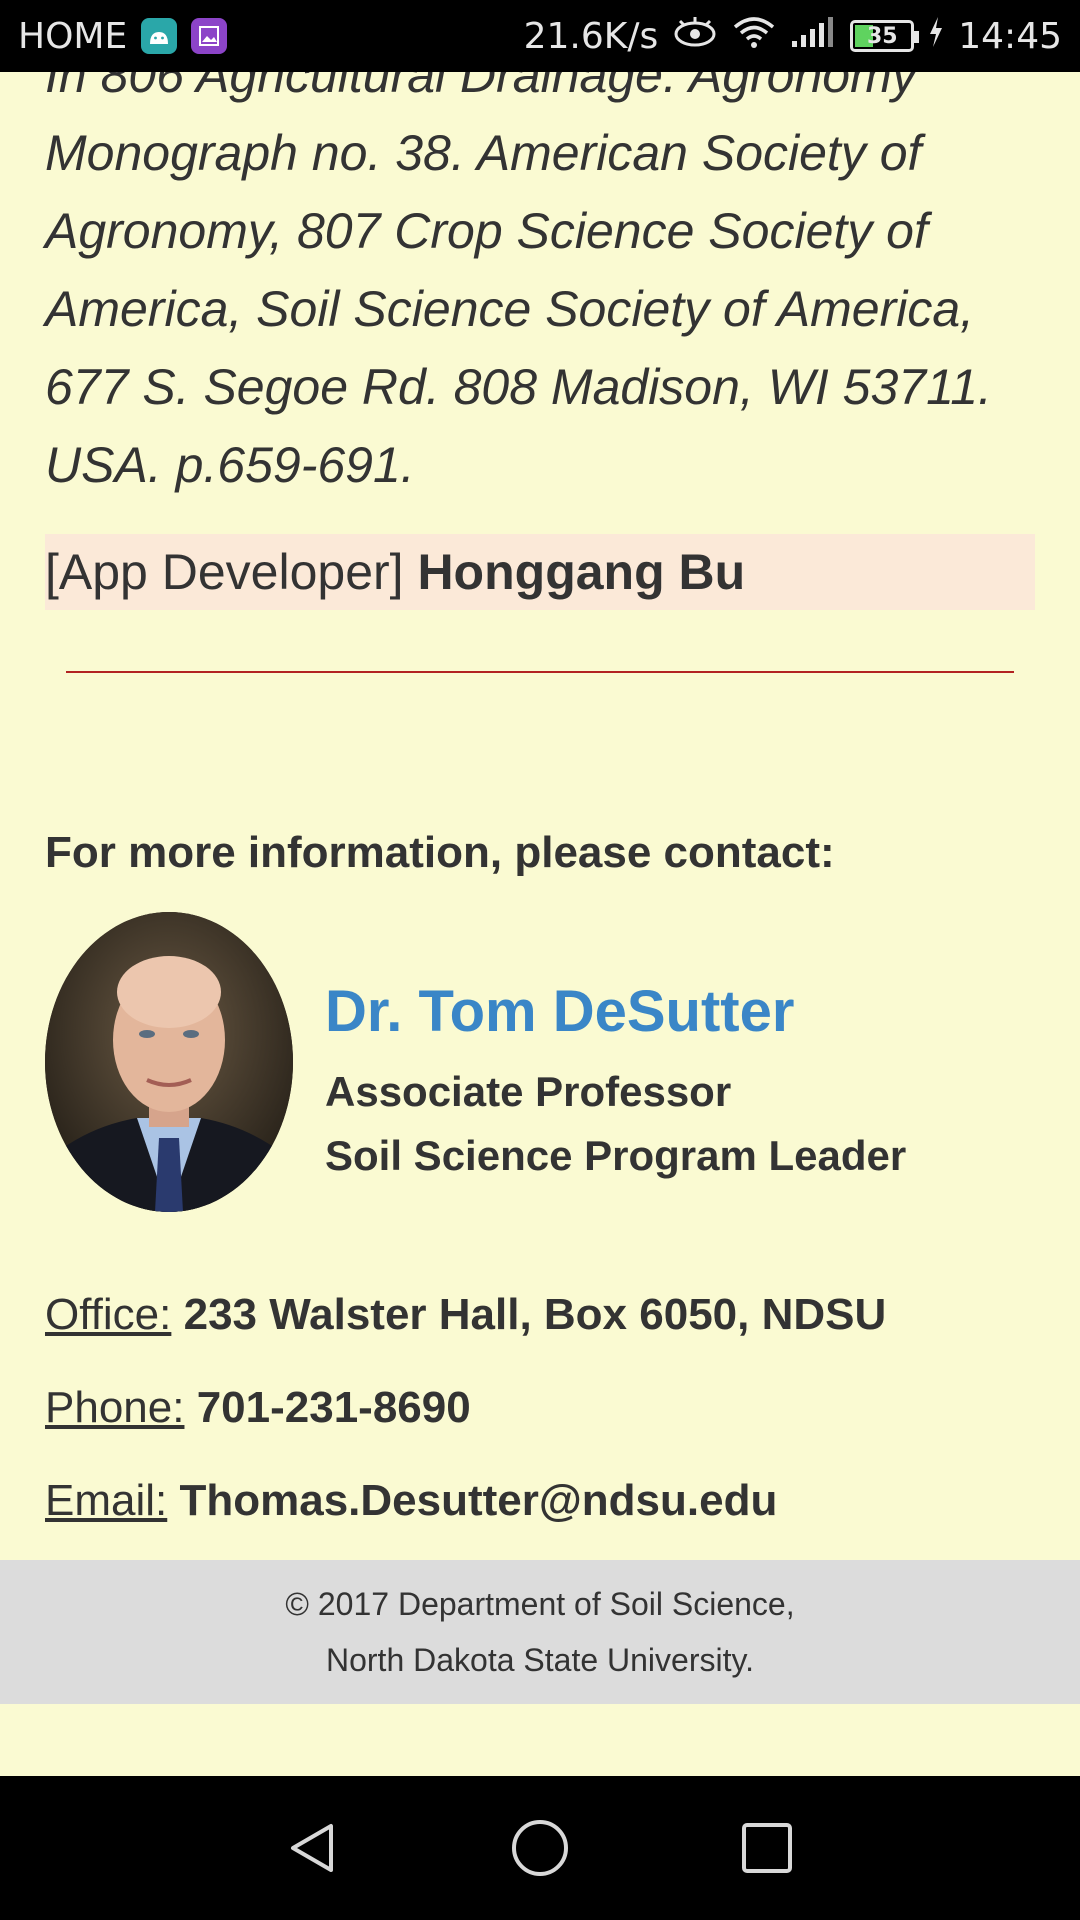 This screenshot has height=1920, width=1080. What do you see at coordinates (73, 36) in the screenshot?
I see `carrier-label: HOME` at bounding box center [73, 36].